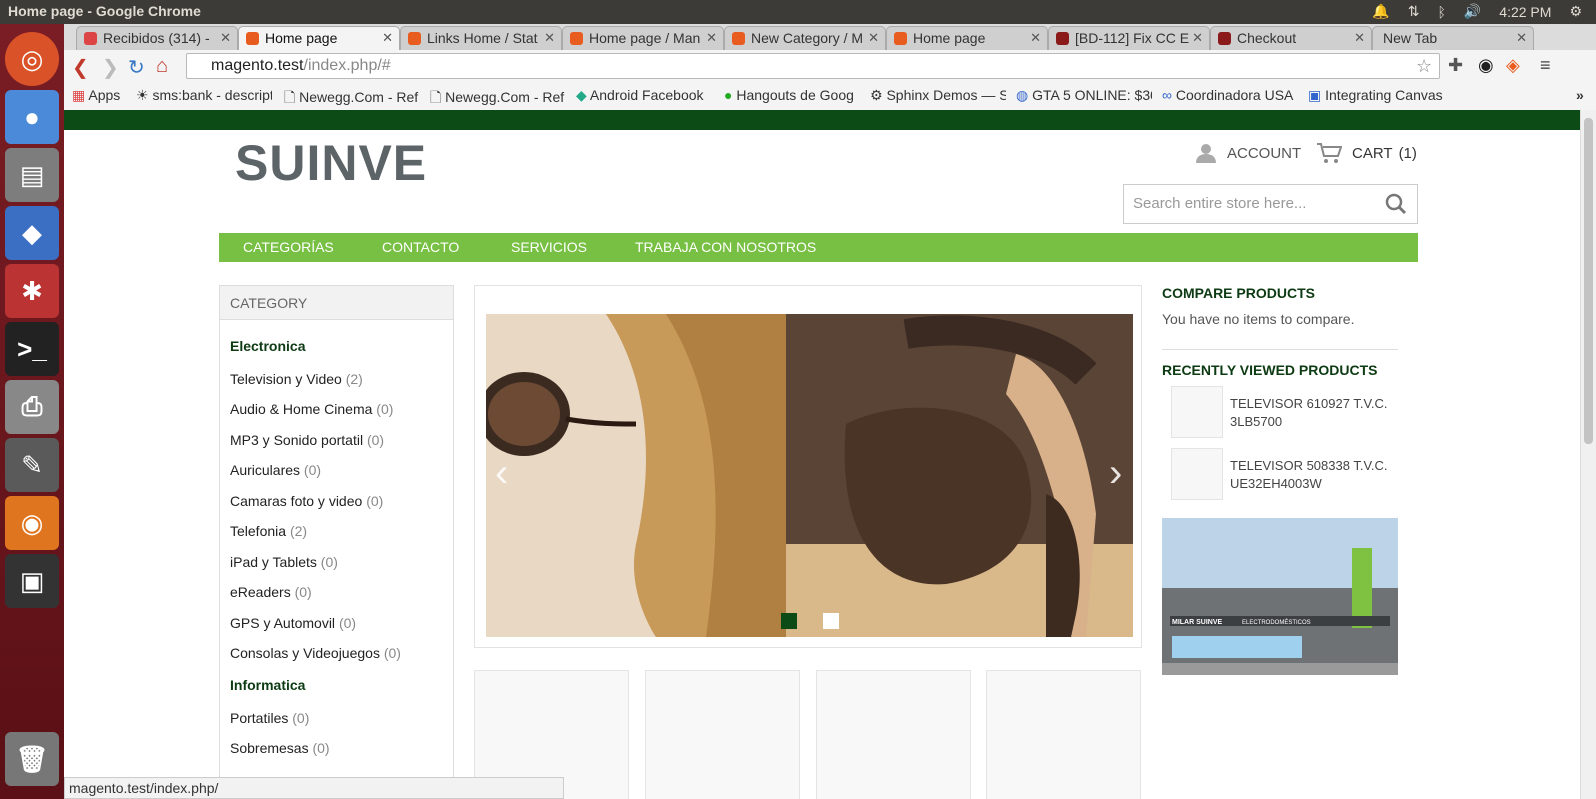 This screenshot has height=799, width=1596. I want to click on category-item: Sobremesas (0), so click(280, 748).